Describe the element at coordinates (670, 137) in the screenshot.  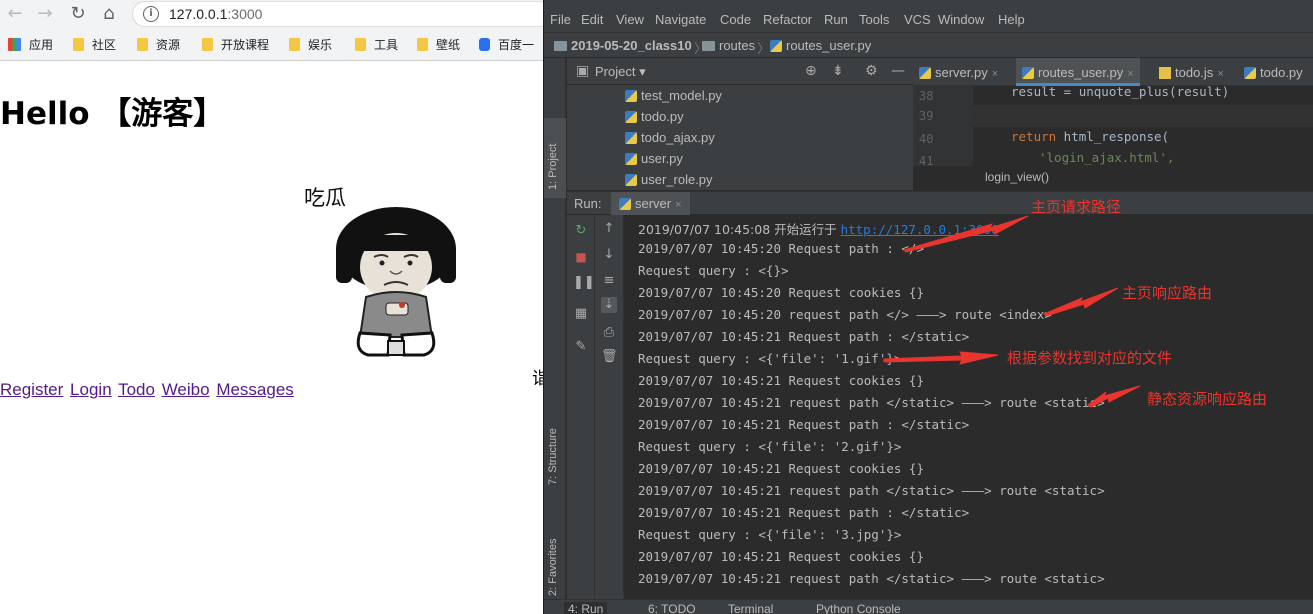
I see `tree-file: todo_ajax.py` at that location.